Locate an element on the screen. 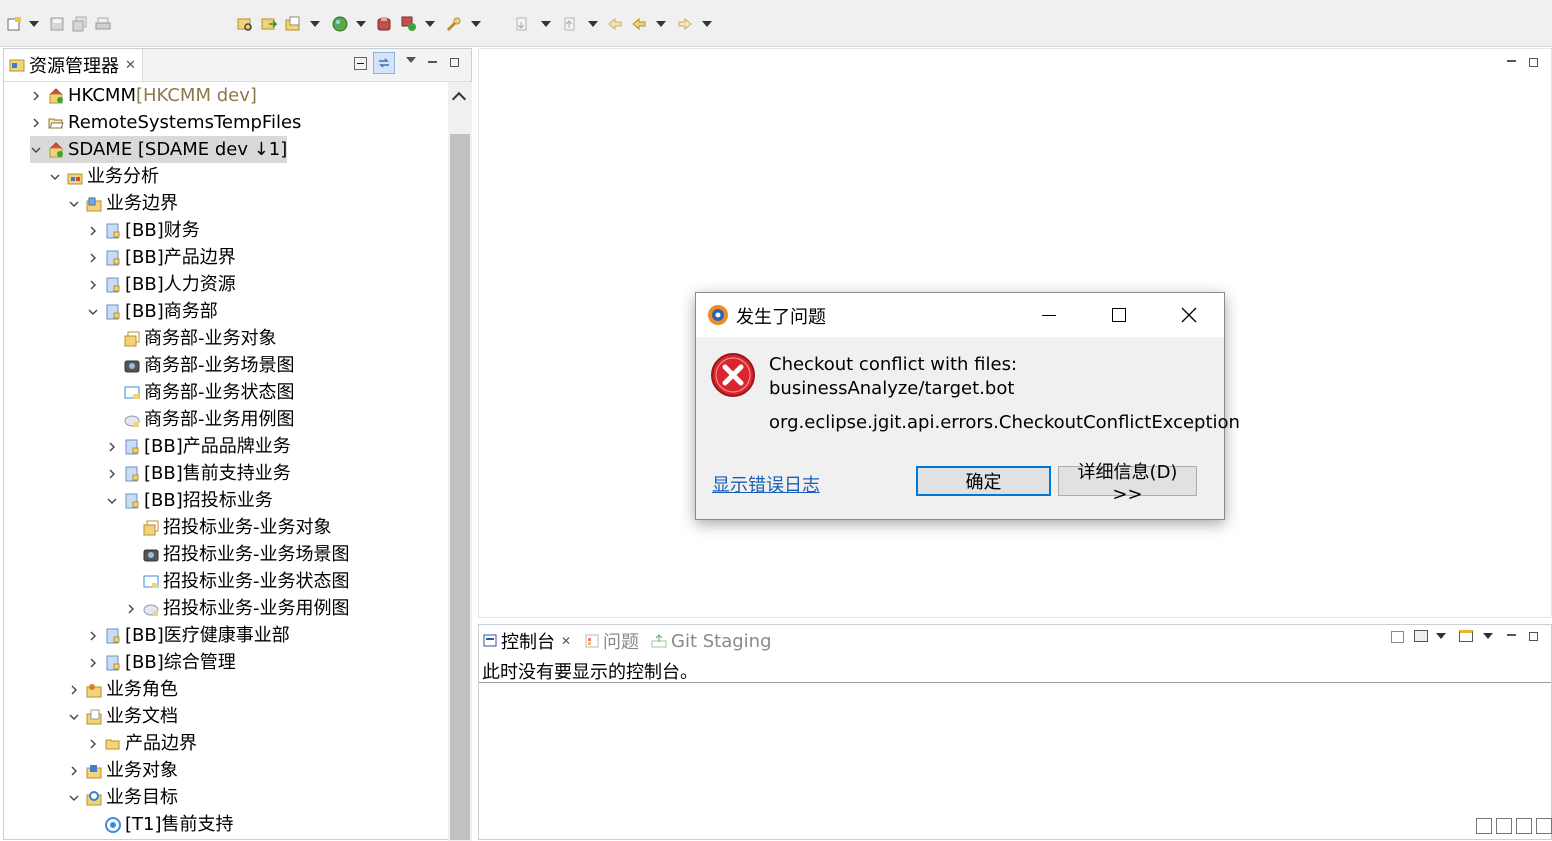 The height and width of the screenshot is (841, 1552). tree-item: 业务分析 is located at coordinates (104, 176).